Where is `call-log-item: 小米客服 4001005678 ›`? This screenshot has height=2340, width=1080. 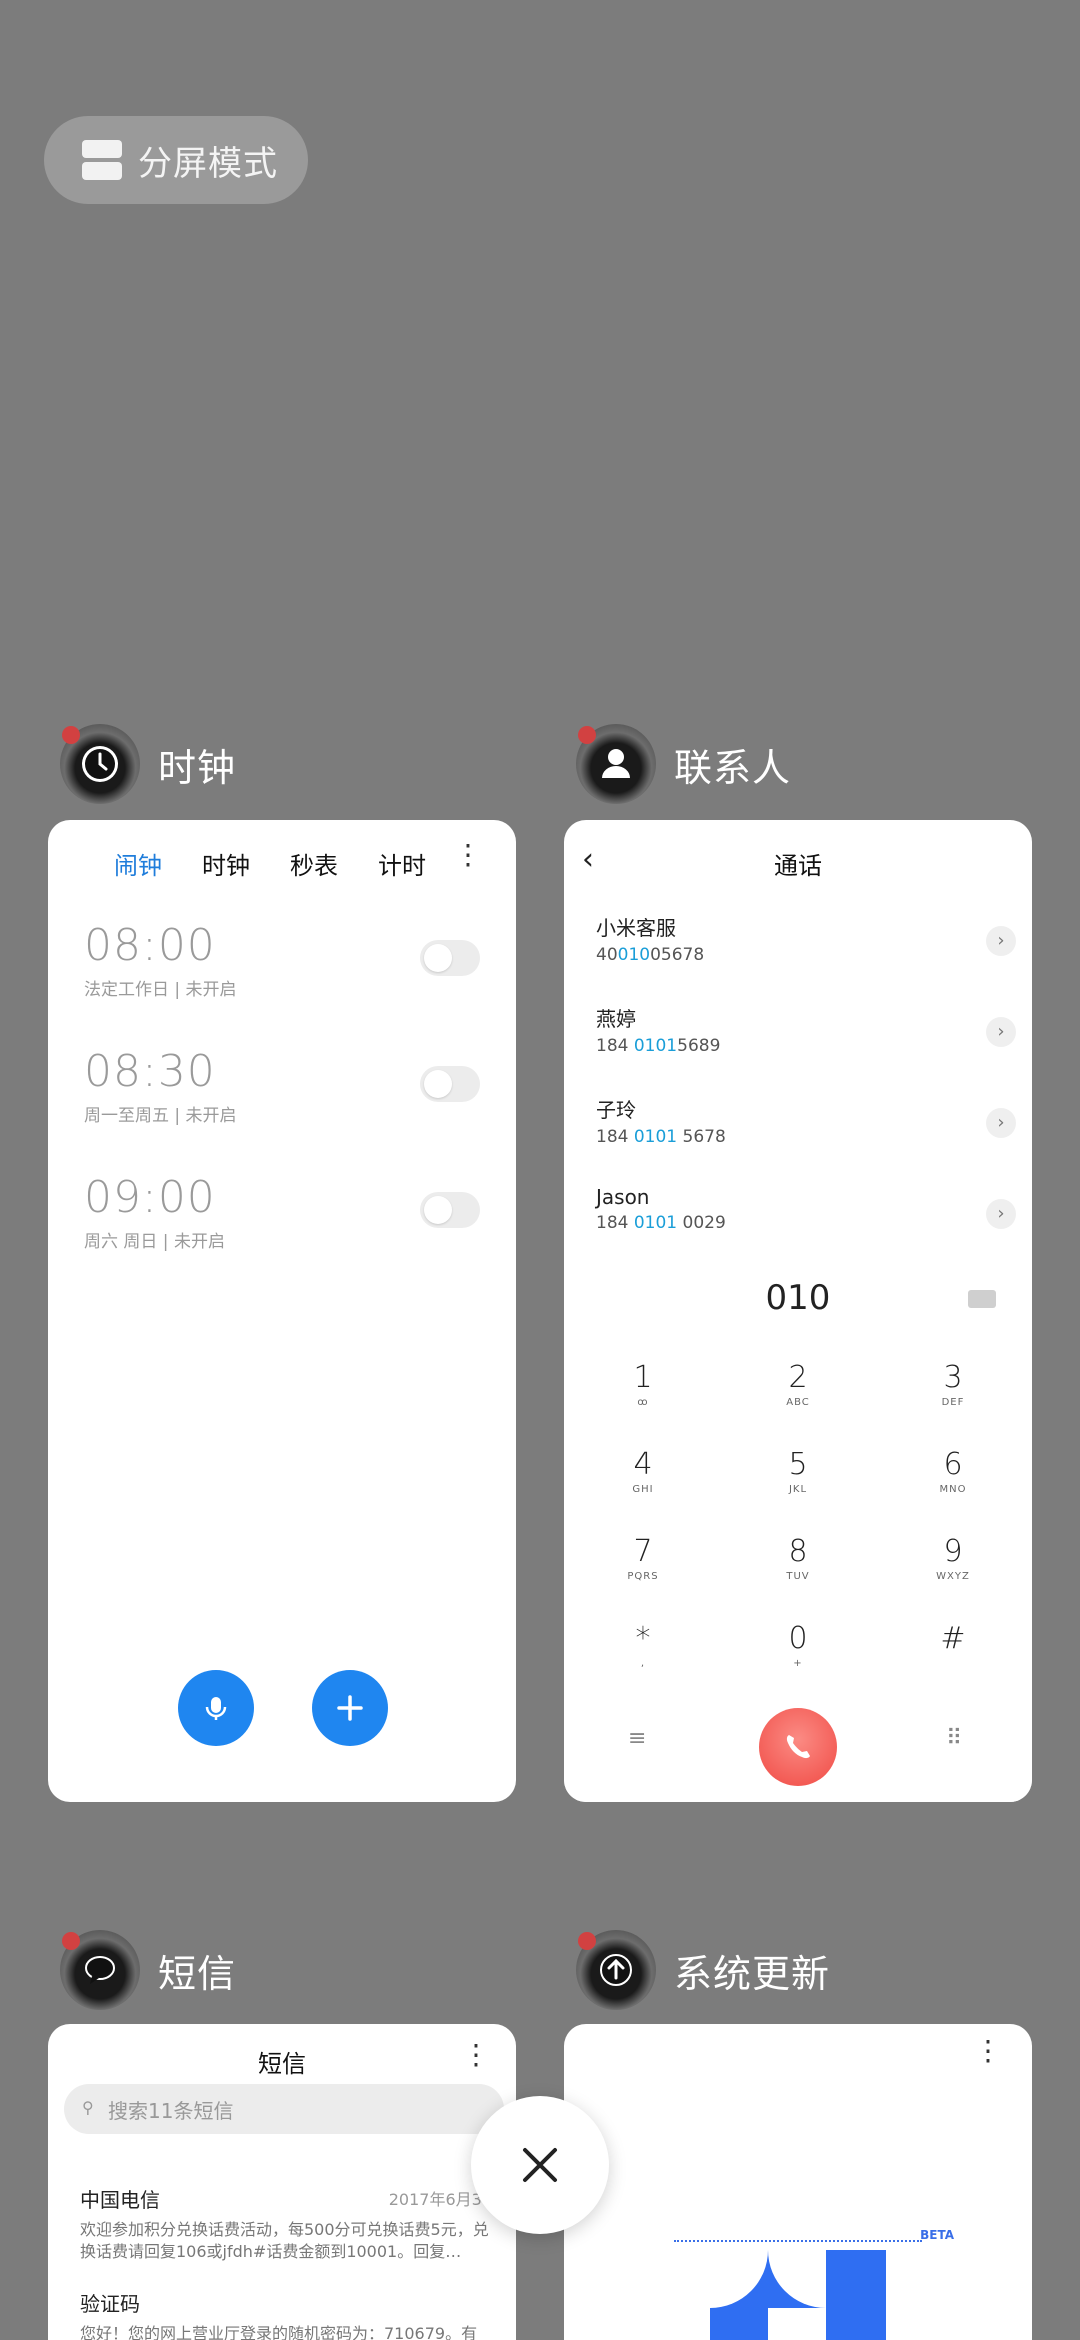
call-log-item: 小米客服 4001005678 › is located at coordinates (806, 952).